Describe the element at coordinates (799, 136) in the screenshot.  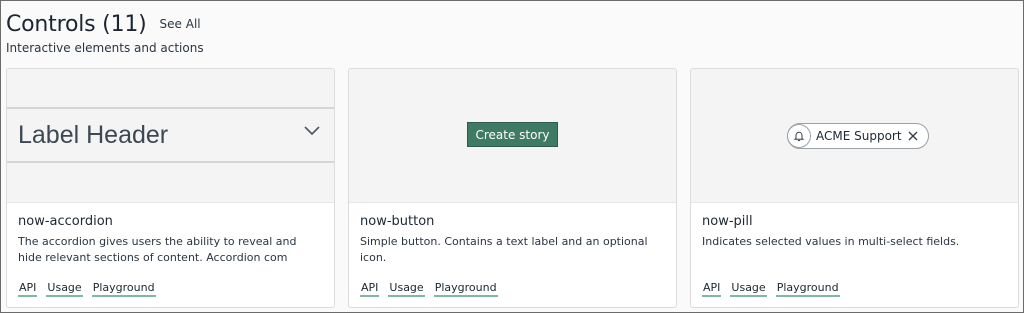
I see `bell-icon` at that location.